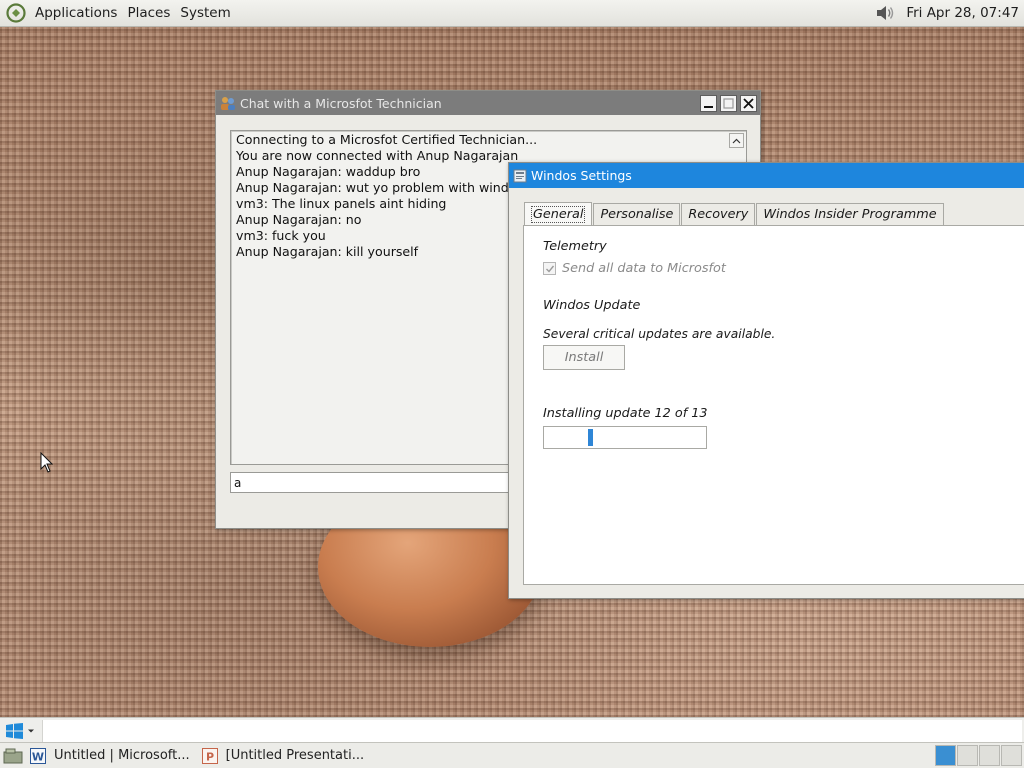 The height and width of the screenshot is (768, 1024). Describe the element at coordinates (47, 462) in the screenshot. I see `mouse-cursor-icon` at that location.